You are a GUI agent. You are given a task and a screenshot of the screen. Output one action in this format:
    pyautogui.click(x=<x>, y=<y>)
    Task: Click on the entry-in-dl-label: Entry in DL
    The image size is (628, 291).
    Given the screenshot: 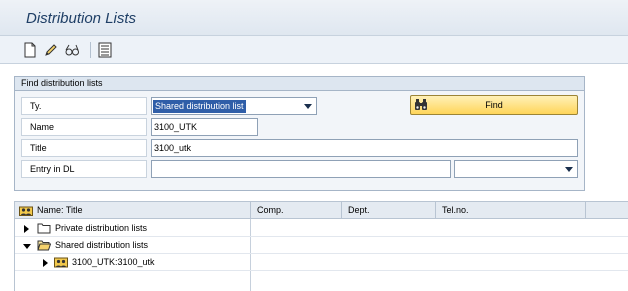 What is the action you would take?
    pyautogui.click(x=84, y=169)
    